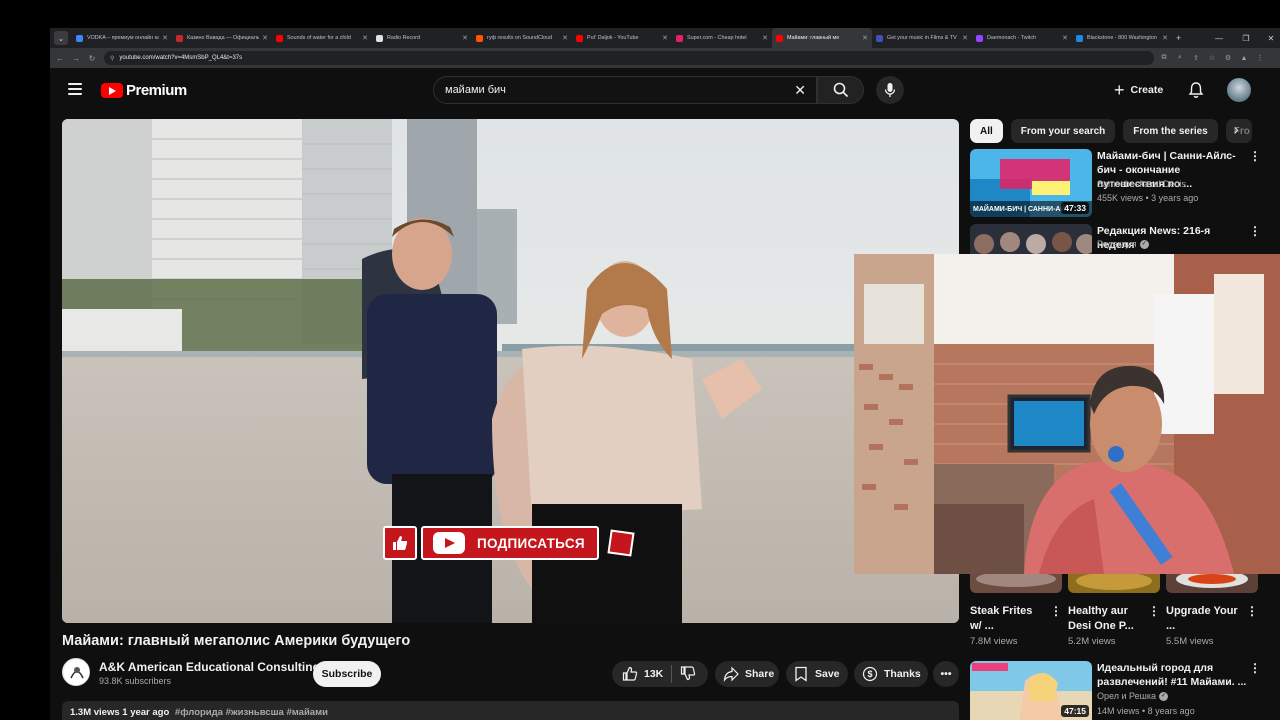 Image resolution: width=1280 pixels, height=720 pixels. I want to click on search-button, so click(840, 90).